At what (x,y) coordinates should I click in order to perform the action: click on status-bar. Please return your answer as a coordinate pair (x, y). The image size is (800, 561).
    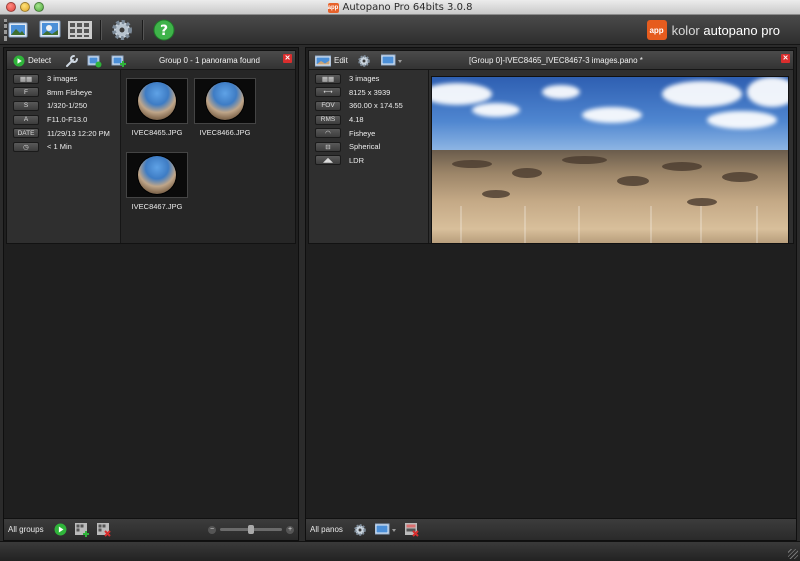
    Looking at the image, I should click on (400, 551).